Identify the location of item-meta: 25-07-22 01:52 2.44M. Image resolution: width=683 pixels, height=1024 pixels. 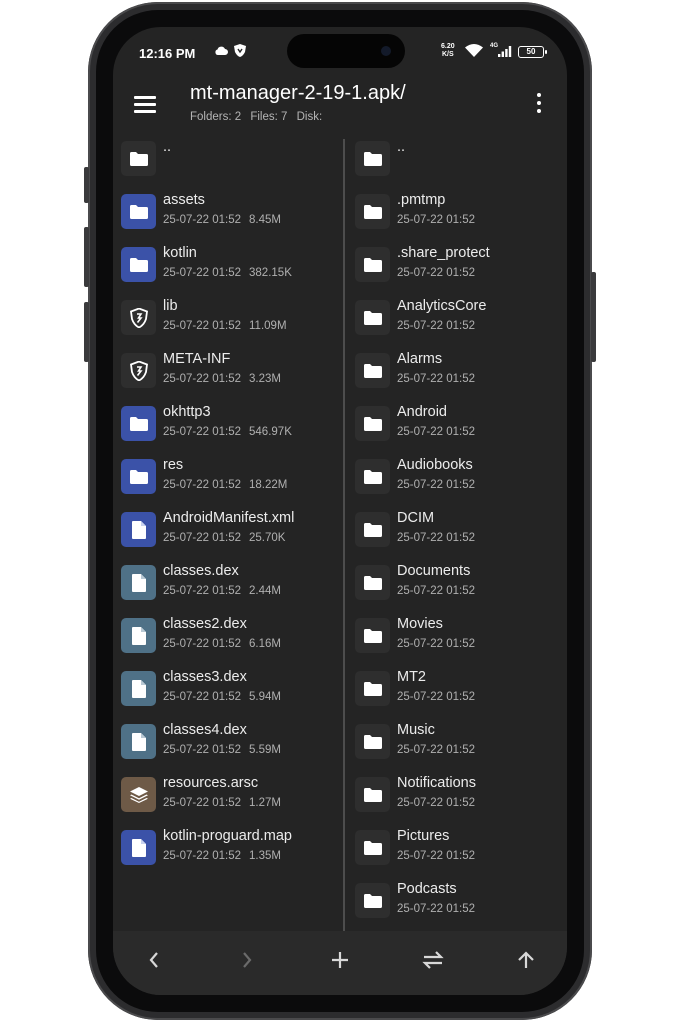
(222, 591).